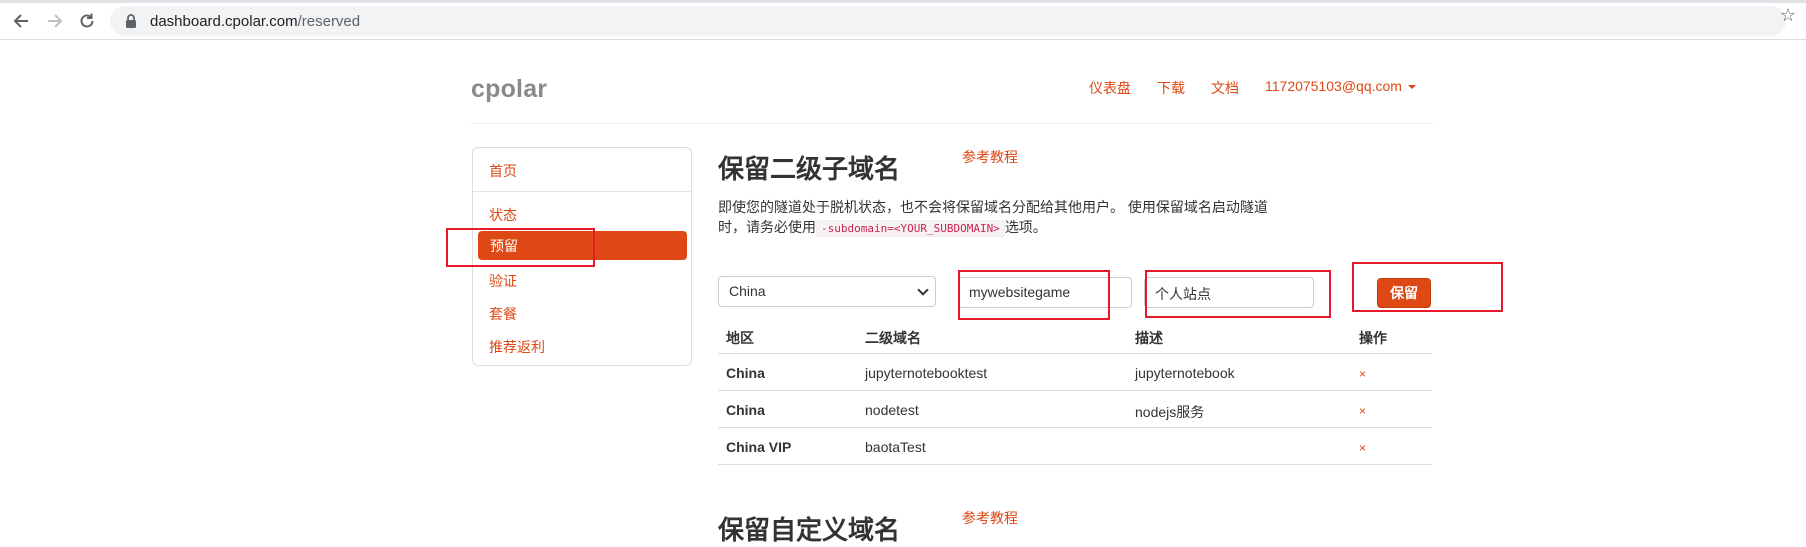  What do you see at coordinates (87, 21) in the screenshot?
I see `reload-icon` at bounding box center [87, 21].